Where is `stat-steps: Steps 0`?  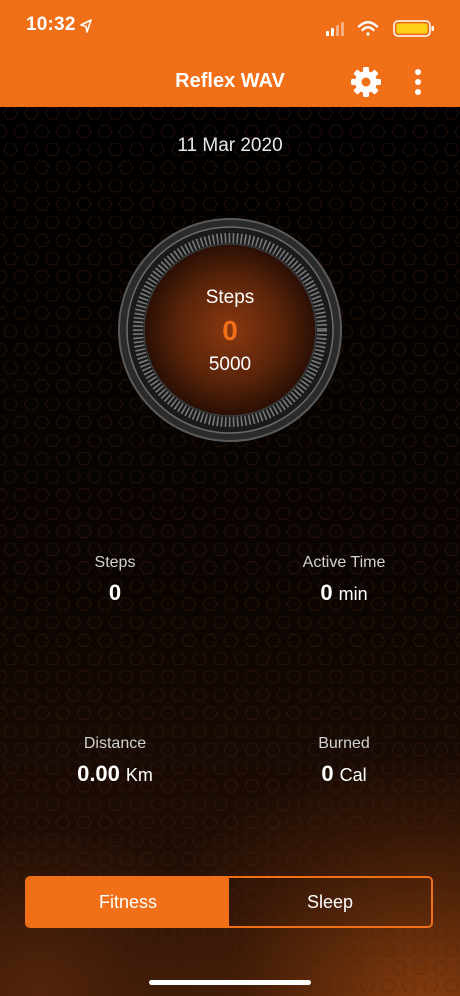
stat-steps: Steps 0 is located at coordinates (115, 580).